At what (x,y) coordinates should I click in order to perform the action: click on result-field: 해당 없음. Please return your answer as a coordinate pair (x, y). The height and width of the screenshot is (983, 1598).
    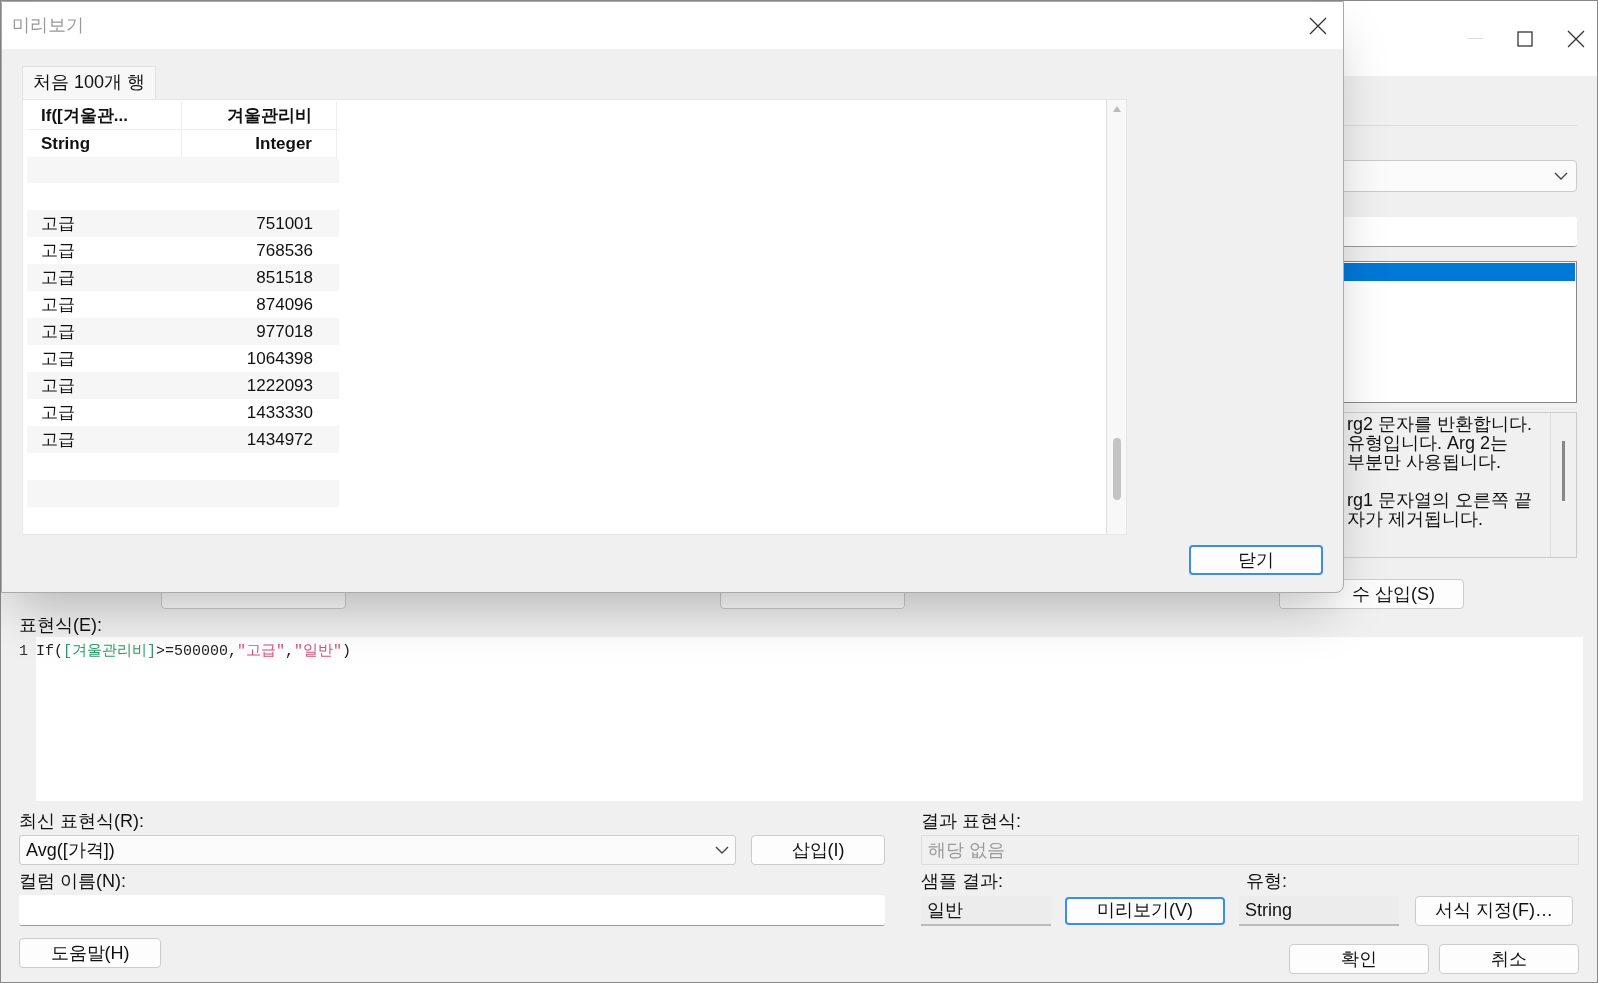
    Looking at the image, I should click on (1250, 850).